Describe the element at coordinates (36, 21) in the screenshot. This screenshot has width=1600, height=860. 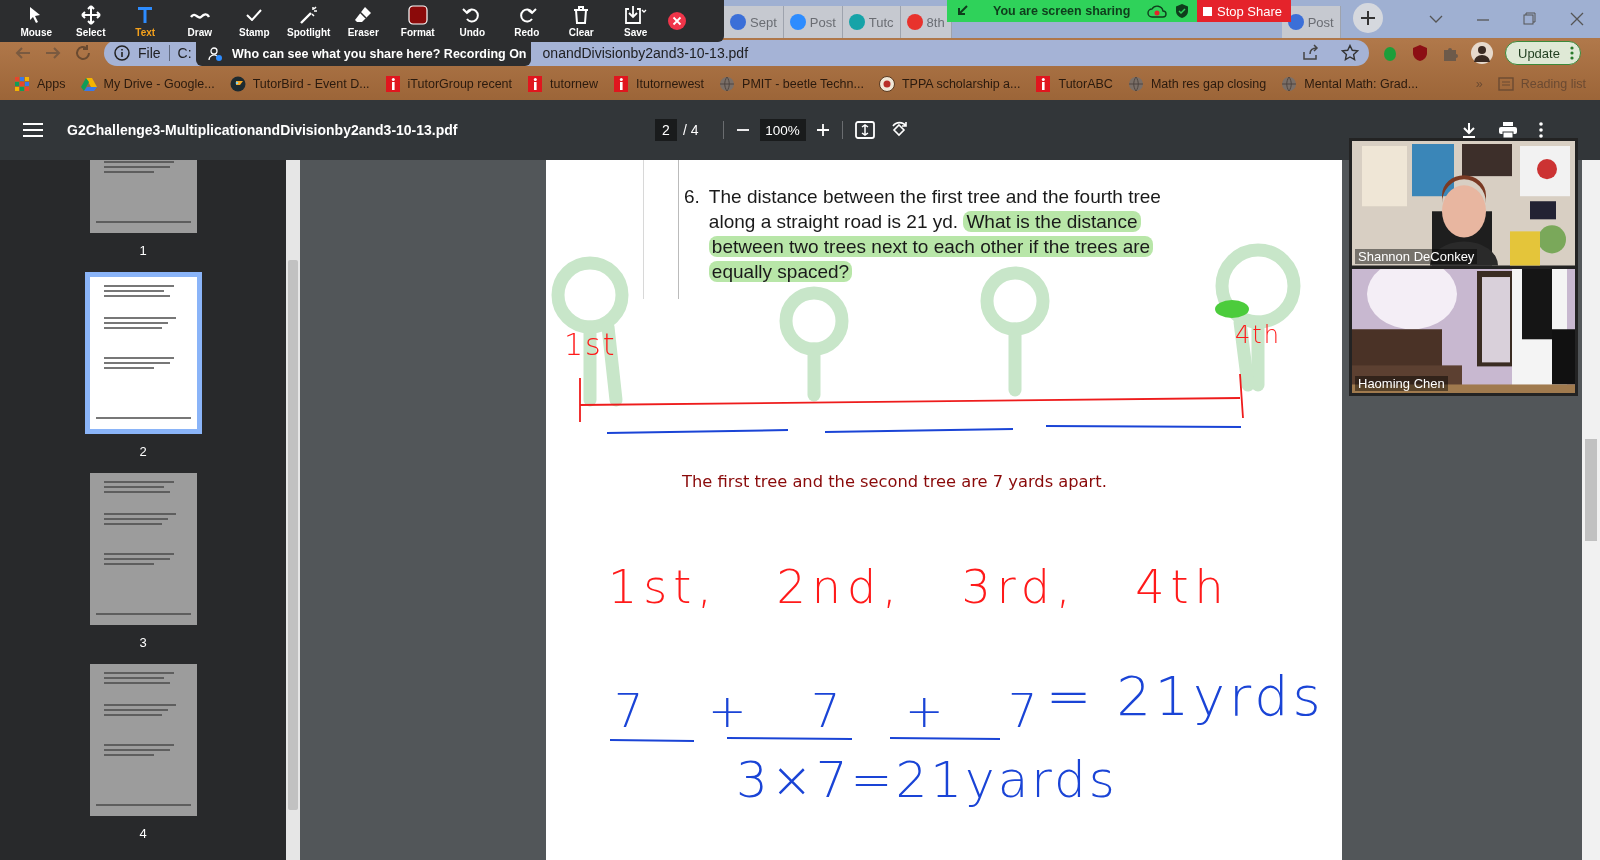
I see `annotation-tool: Mouse` at that location.